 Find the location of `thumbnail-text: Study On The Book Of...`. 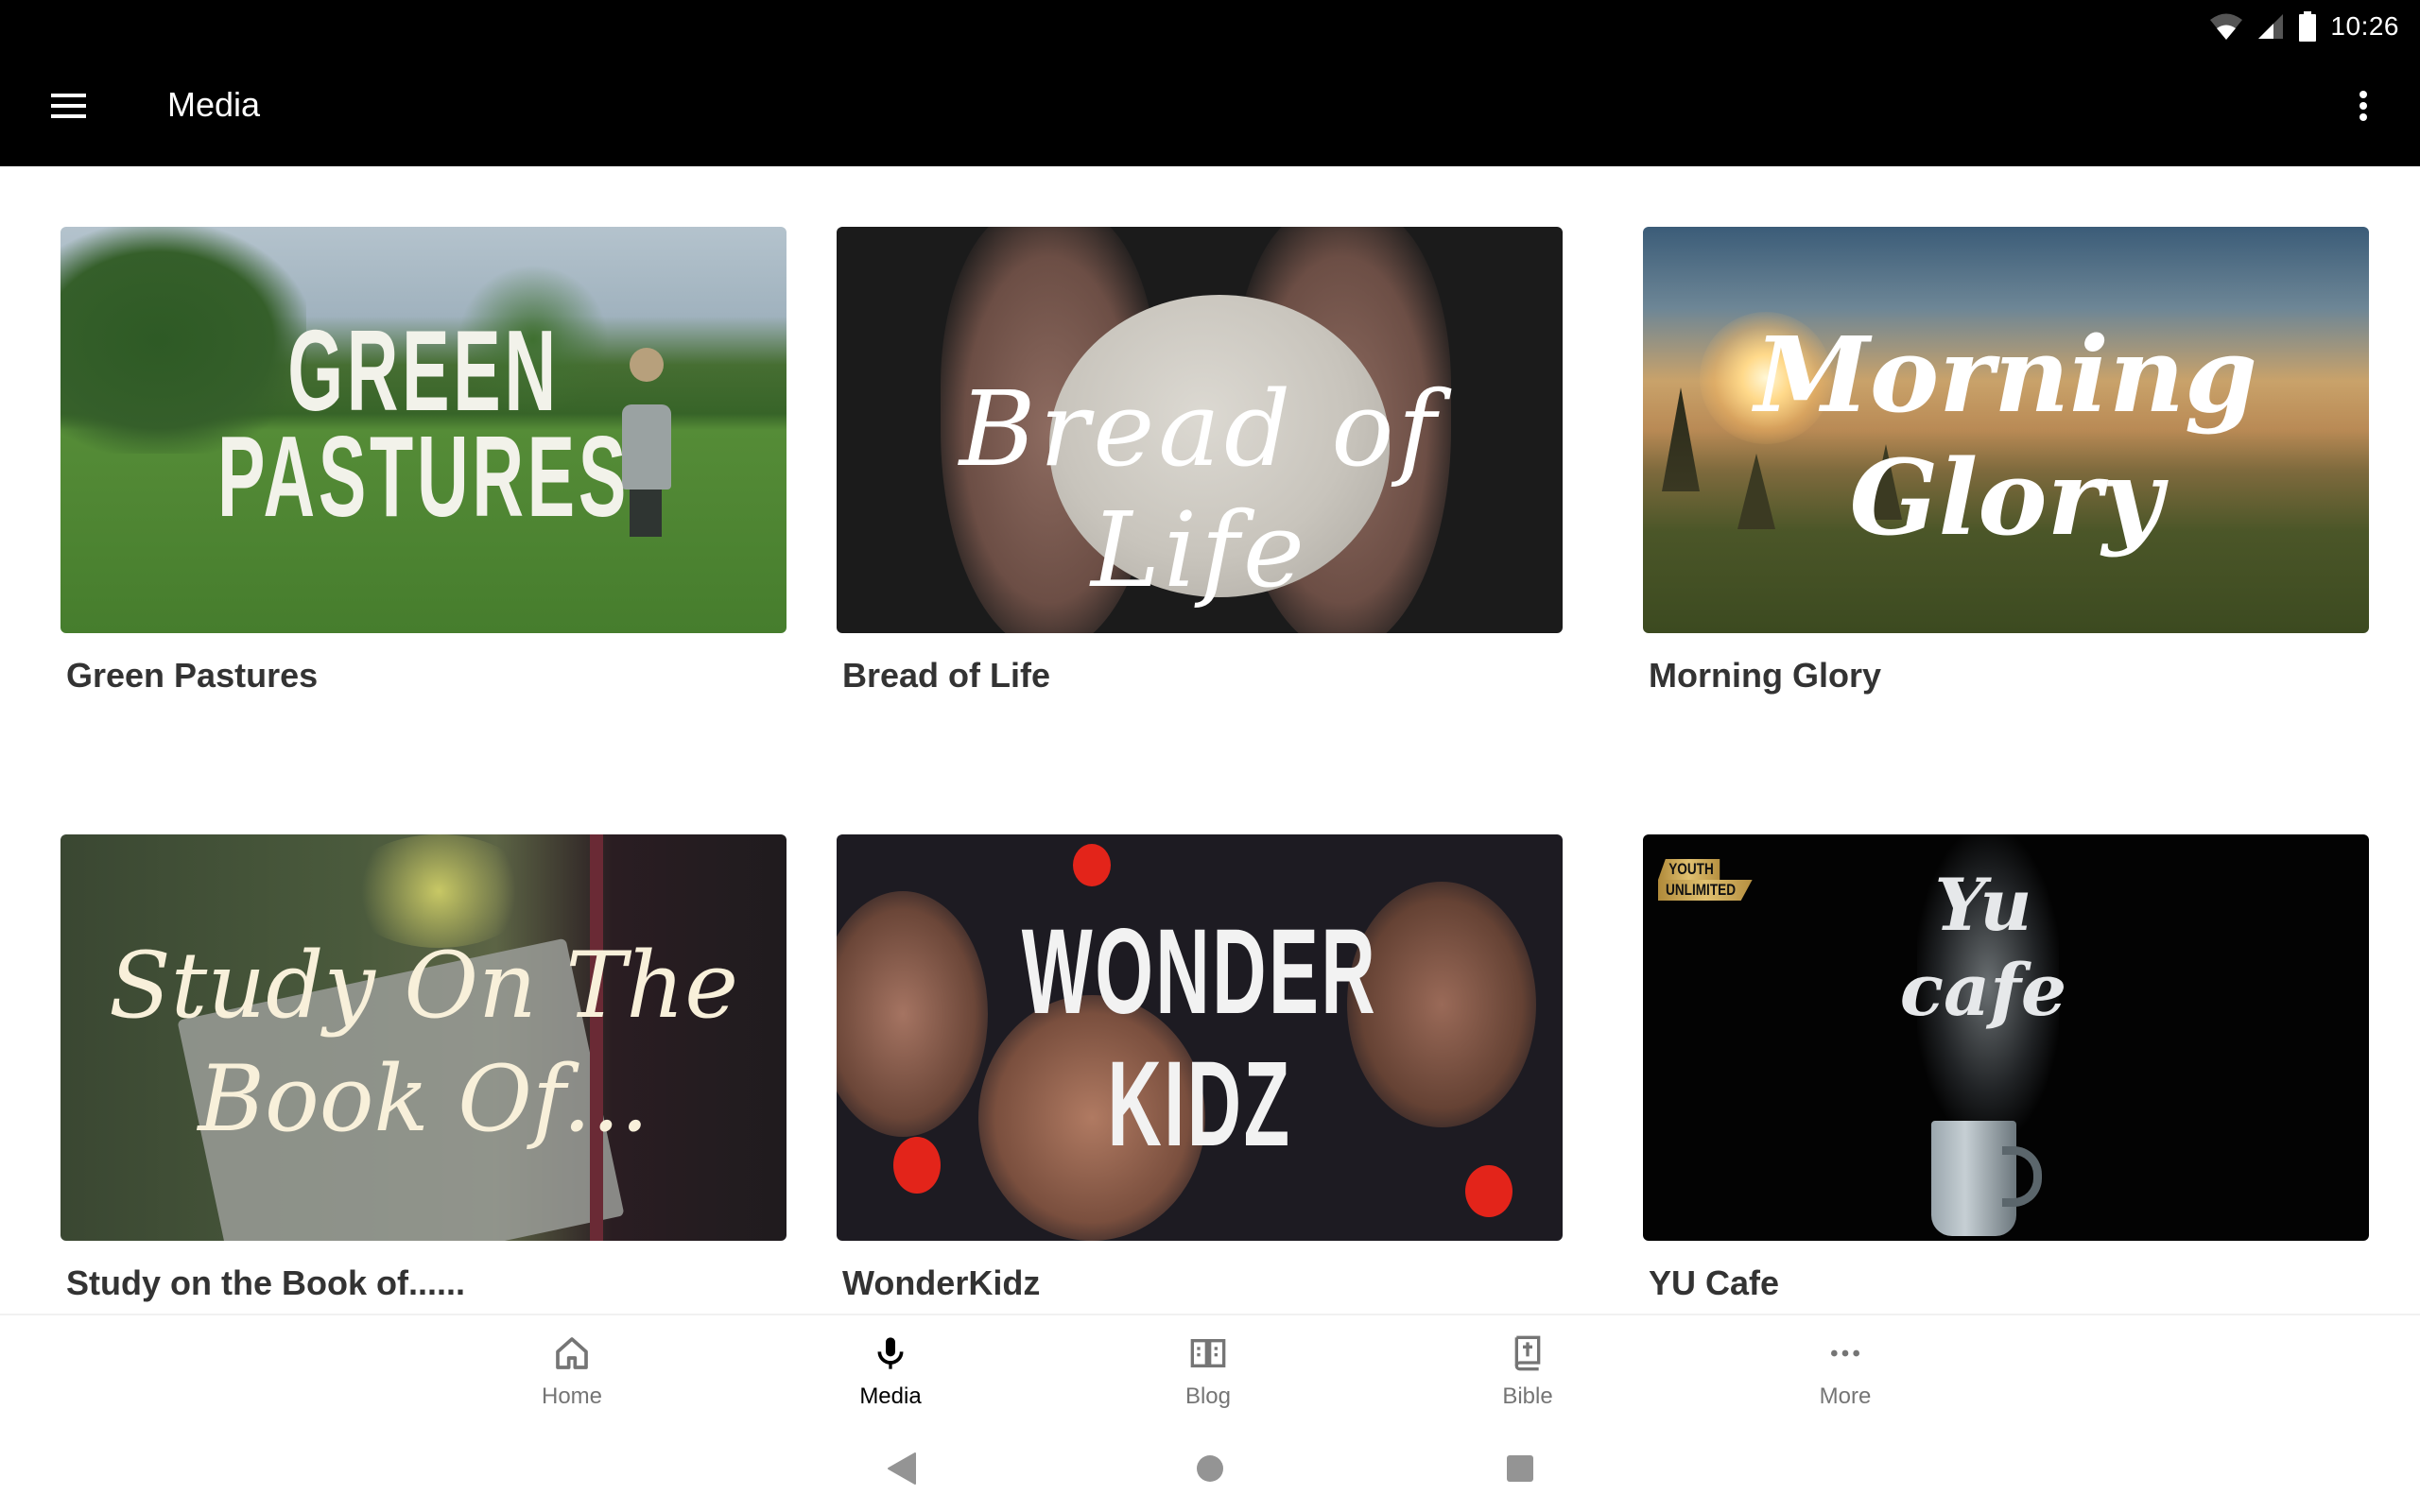

thumbnail-text: Study On The Book Of... is located at coordinates (423, 1042).